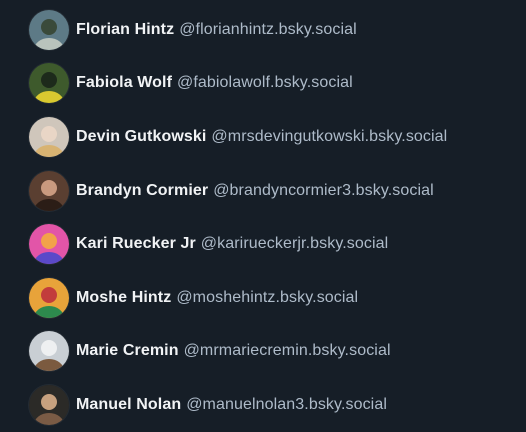  What do you see at coordinates (124, 83) in the screenshot?
I see `user-display-name: Fabiola Wolf` at bounding box center [124, 83].